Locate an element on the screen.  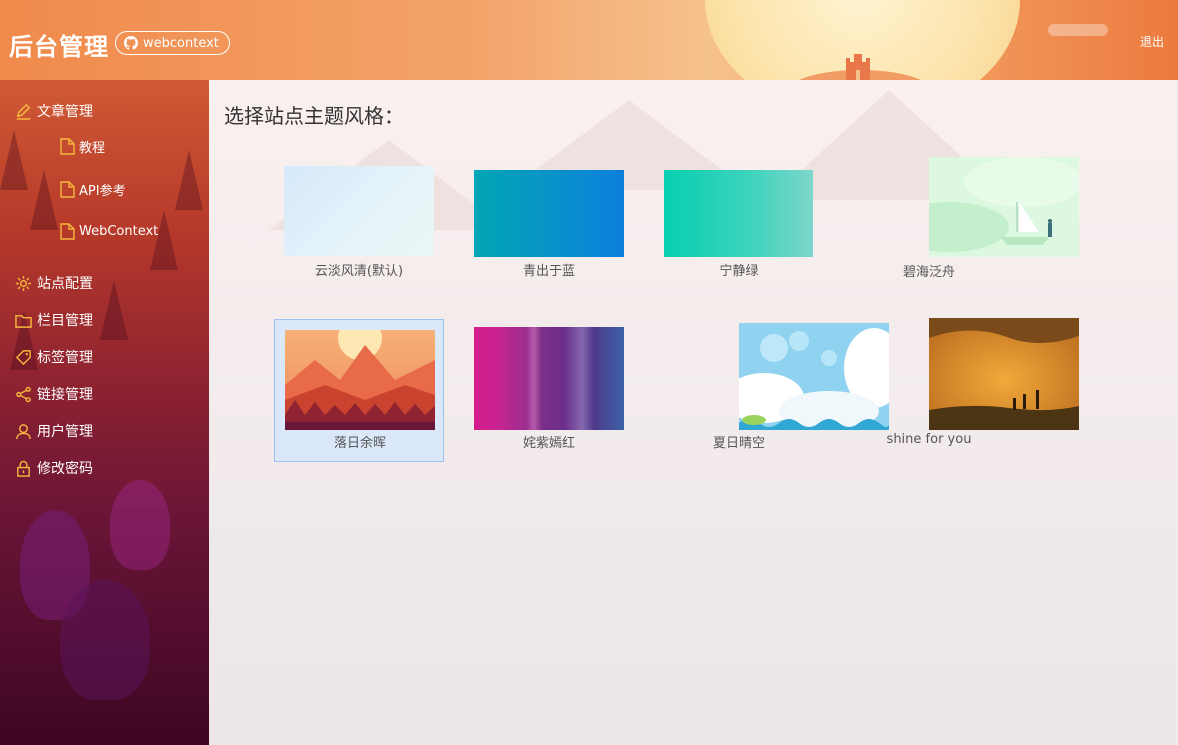
cloud-decoration is located at coordinates (1078, 30).